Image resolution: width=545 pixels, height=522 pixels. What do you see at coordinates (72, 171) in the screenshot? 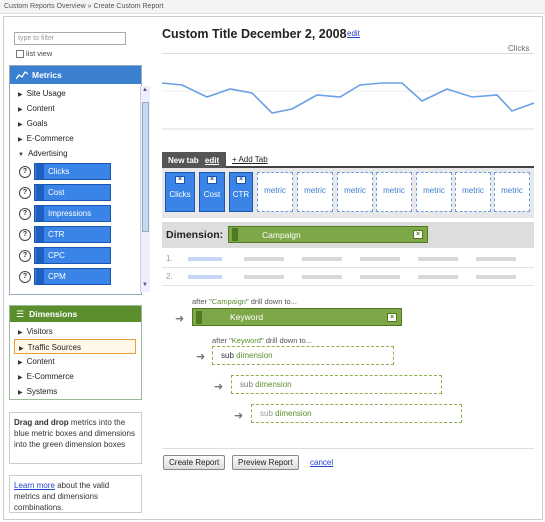
I see `metric-clicks: Clicks` at bounding box center [72, 171].